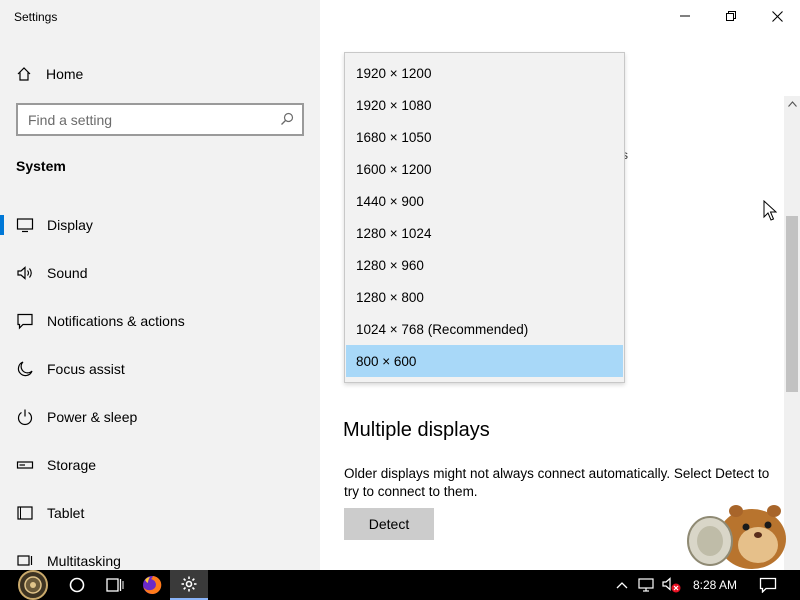 This screenshot has height=600, width=800. I want to click on taskbar-search-button, so click(77, 585).